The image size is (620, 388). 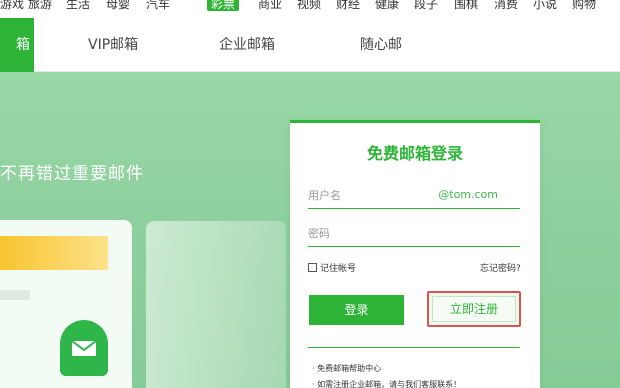 I want to click on nav-item-jokes: 段子, so click(x=426, y=5).